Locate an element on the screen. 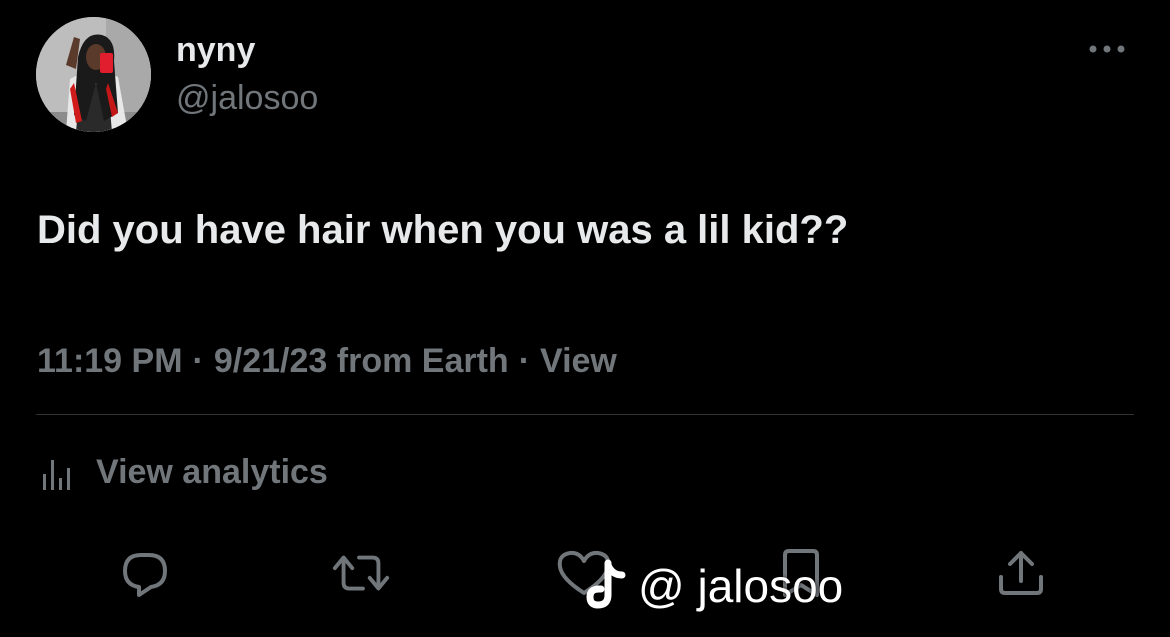 The image size is (1170, 637). avatar is located at coordinates (93, 74).